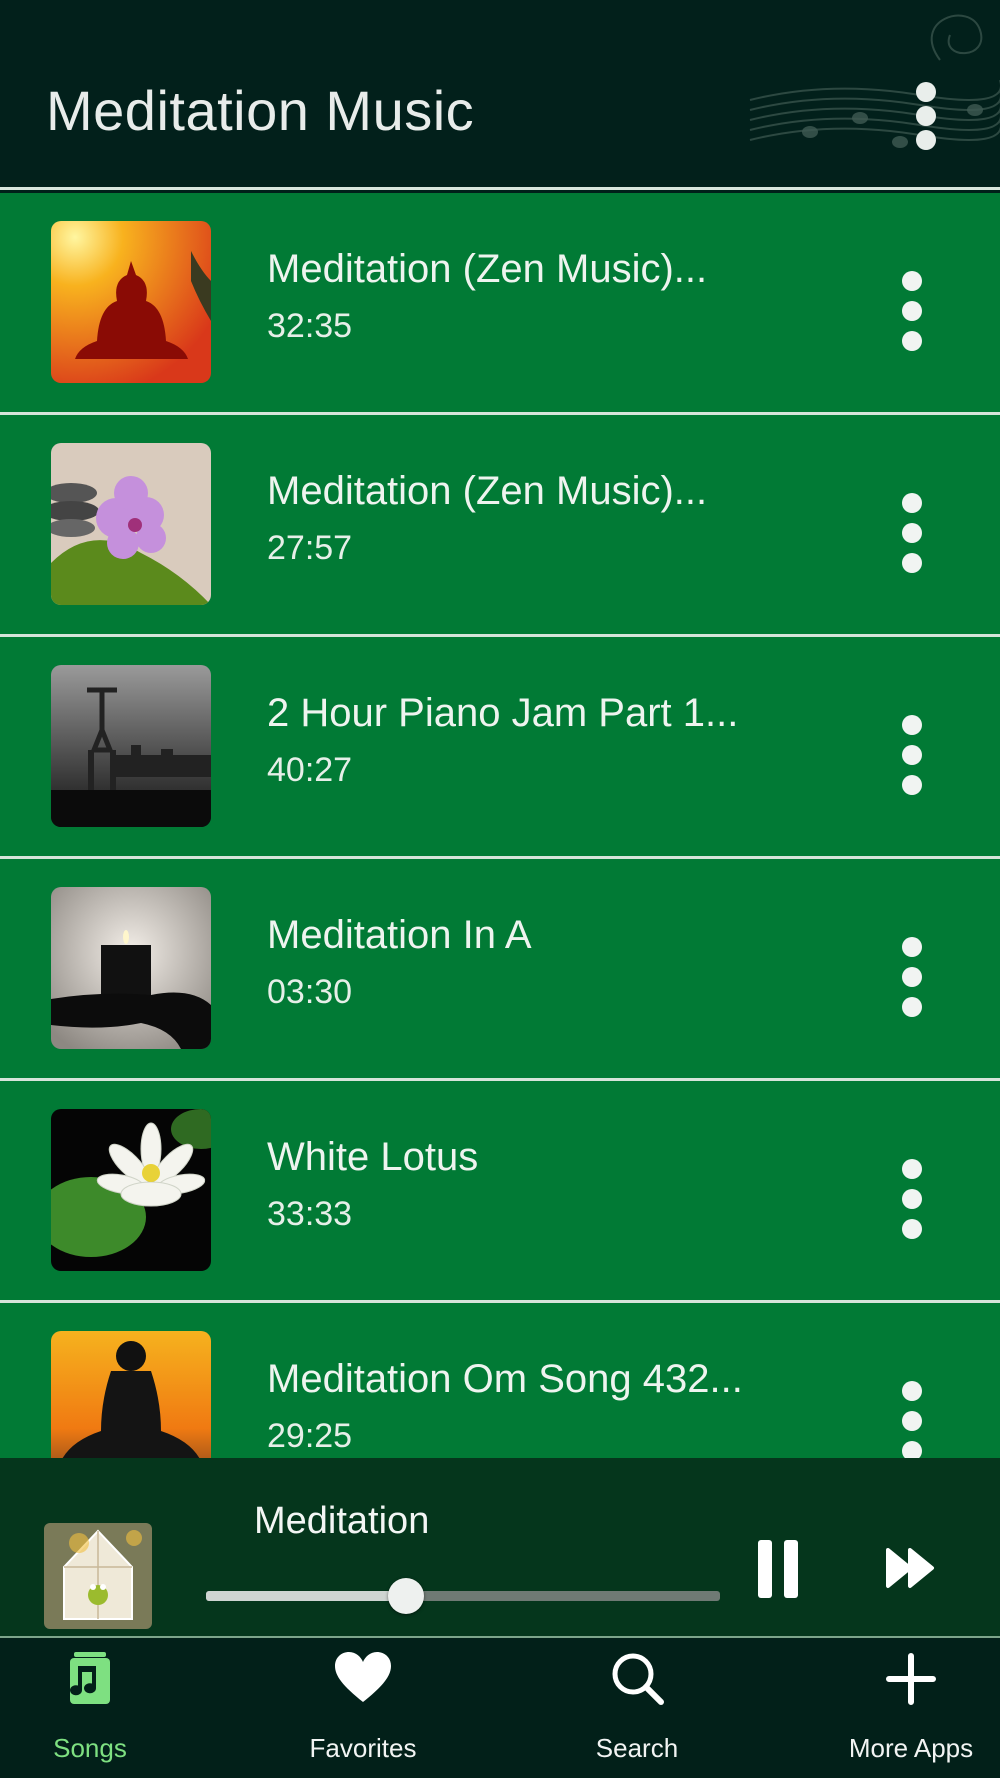 The image size is (1000, 1778). Describe the element at coordinates (310, 992) in the screenshot. I see `track-duration: 03:30` at that location.